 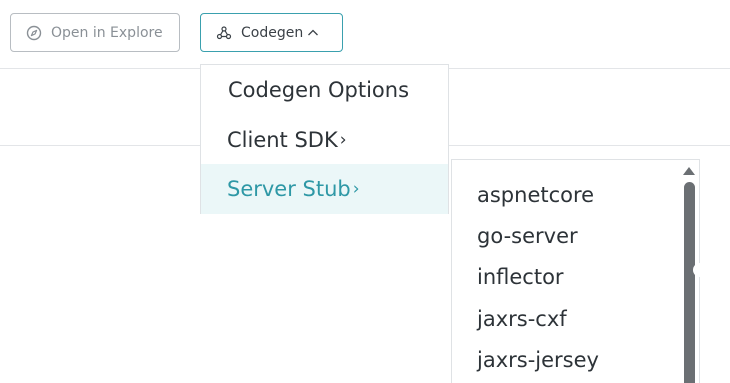 What do you see at coordinates (520, 277) in the screenshot?
I see `submenu-item-inflector: inflector` at bounding box center [520, 277].